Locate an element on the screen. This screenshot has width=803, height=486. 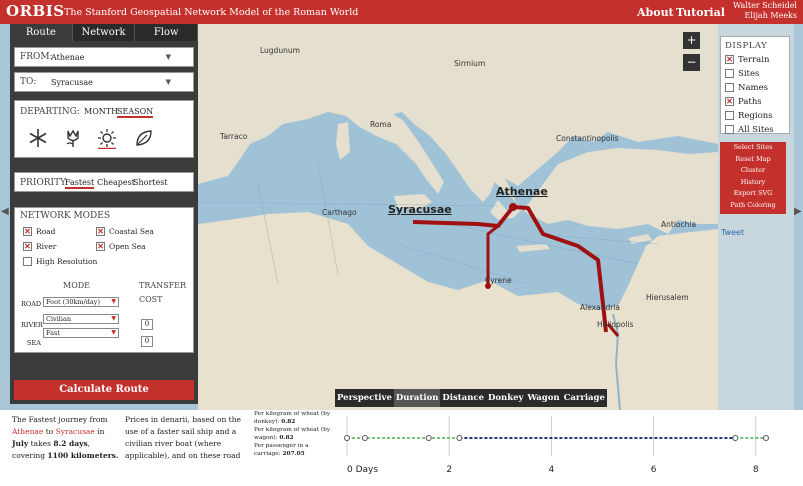
author-1: Walter Scheidel is located at coordinates (765, 6).